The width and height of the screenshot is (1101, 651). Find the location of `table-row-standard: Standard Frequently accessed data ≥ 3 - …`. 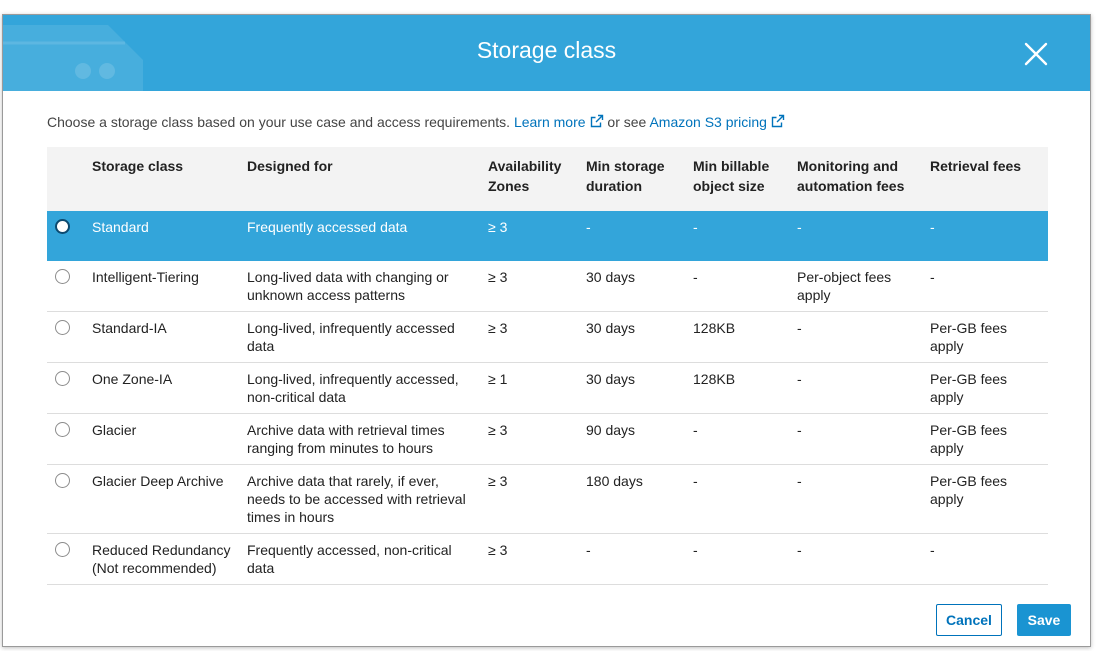

table-row-standard: Standard Frequently accessed data ≥ 3 - … is located at coordinates (547, 236).